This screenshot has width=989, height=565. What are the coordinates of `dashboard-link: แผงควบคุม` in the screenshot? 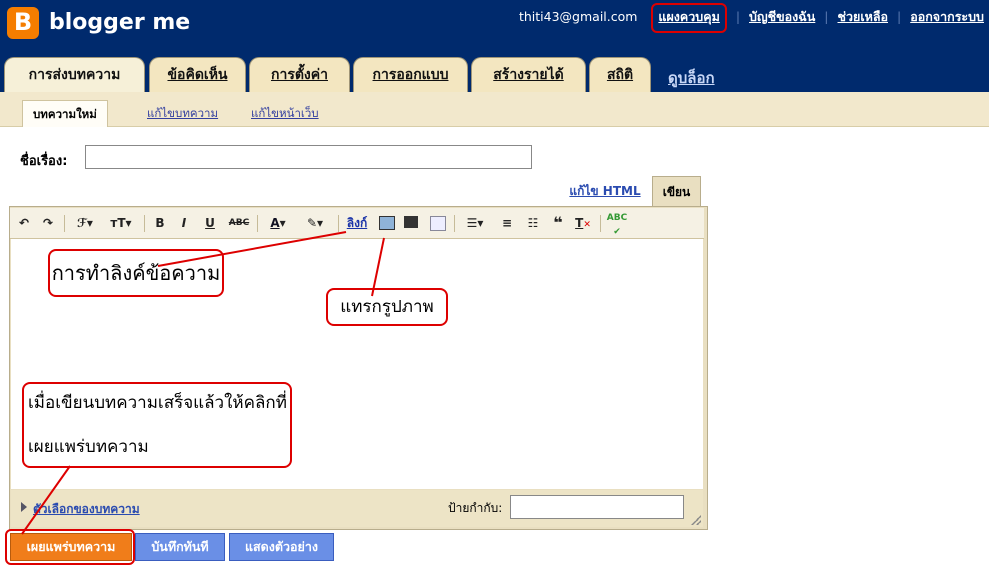 It's located at (688, 16).